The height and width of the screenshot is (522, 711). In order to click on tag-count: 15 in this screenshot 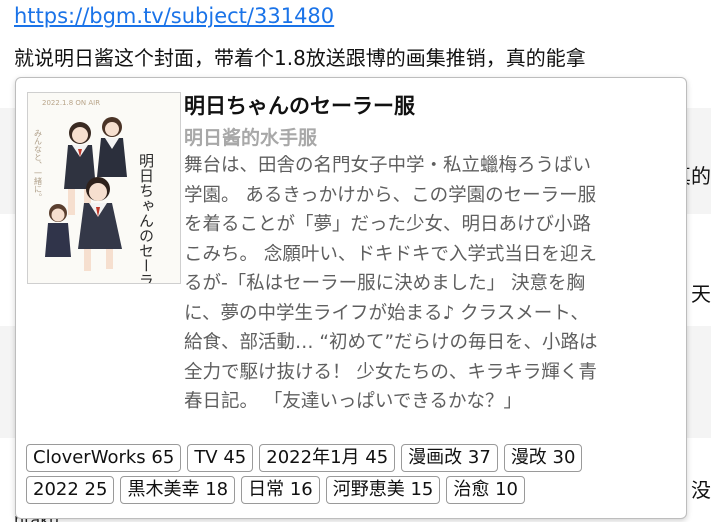, I will do `click(422, 489)`.